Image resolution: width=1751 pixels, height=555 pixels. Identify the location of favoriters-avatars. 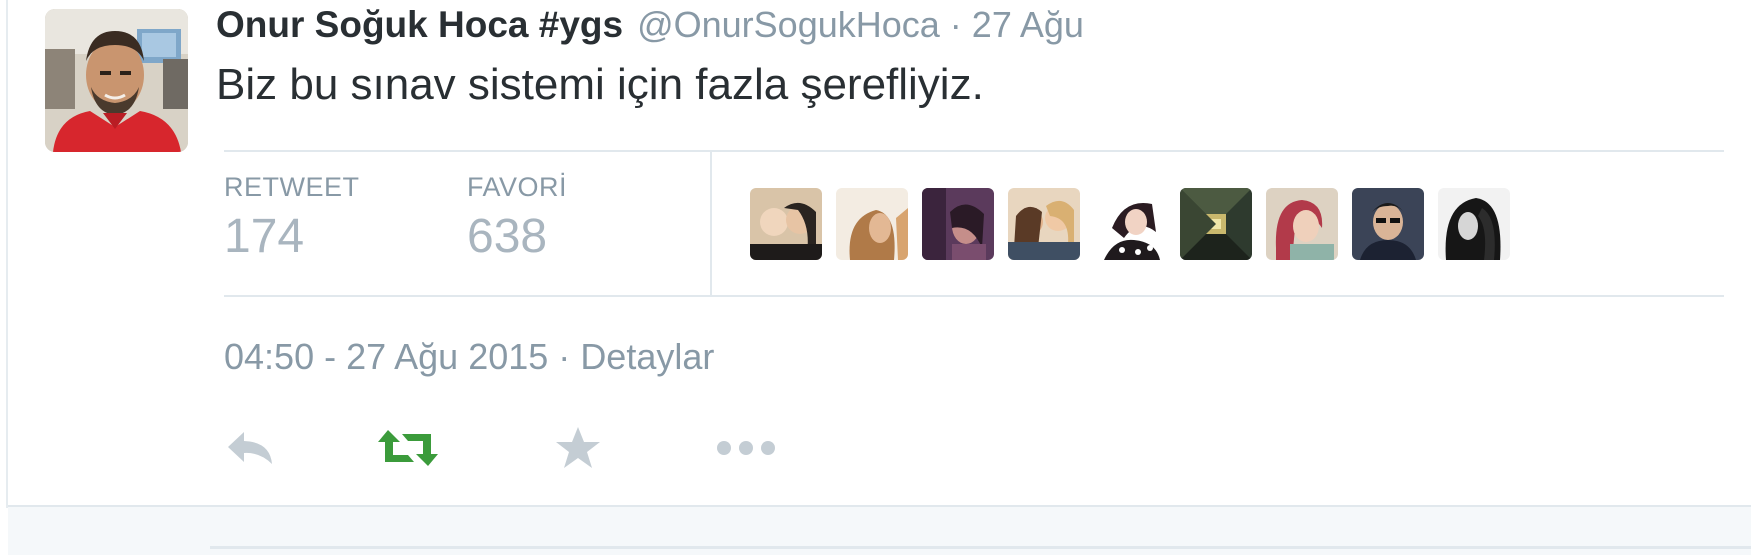
(1130, 224).